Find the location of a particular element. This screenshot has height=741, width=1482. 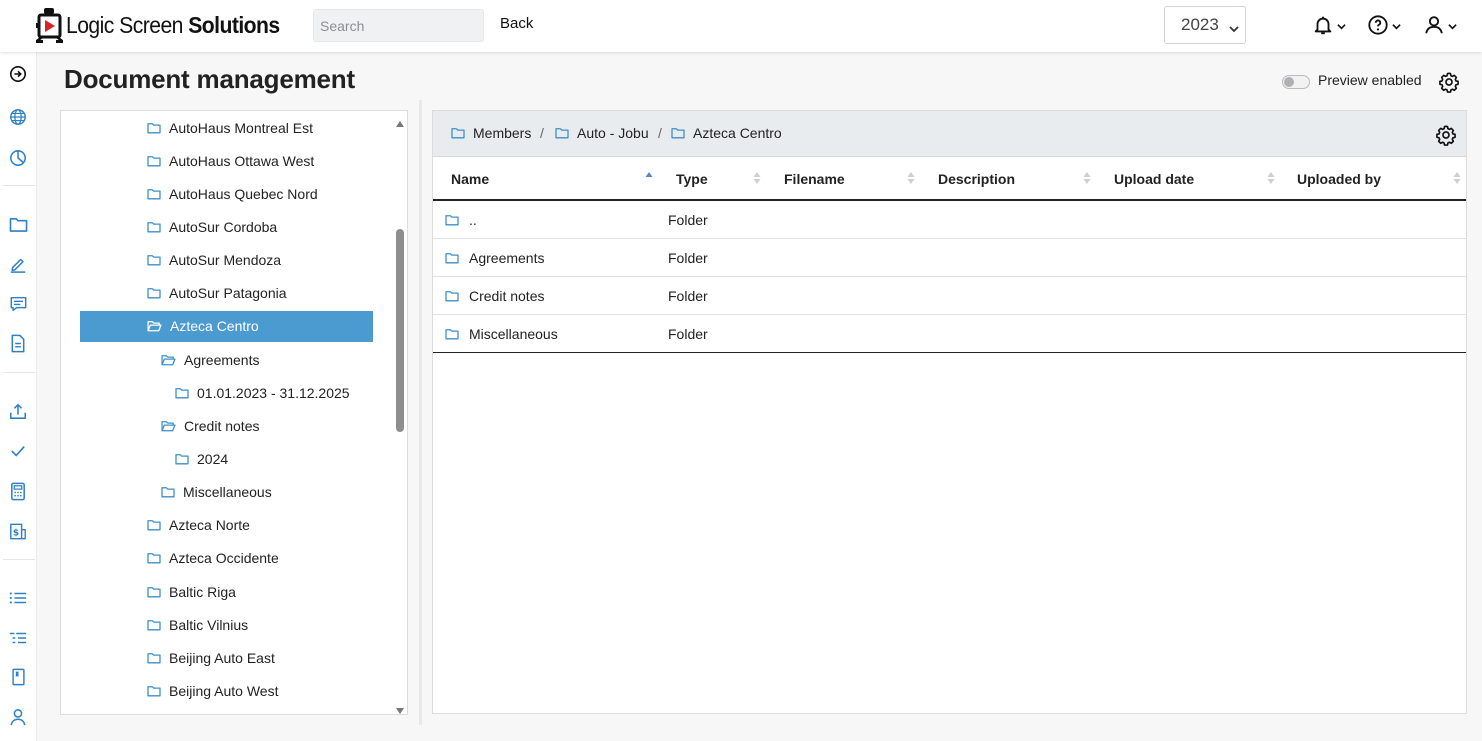

cell-name: .. is located at coordinates (461, 220).